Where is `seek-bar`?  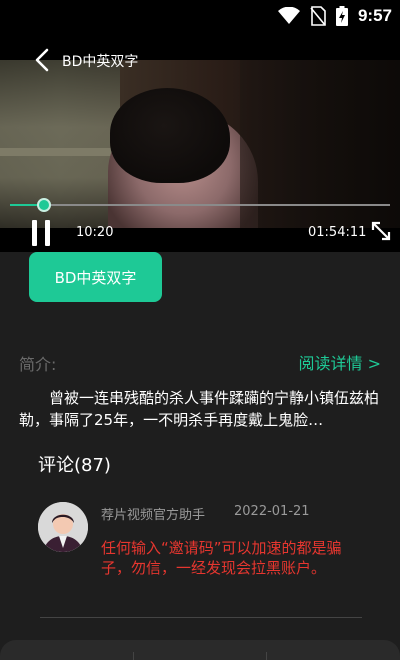
seek-bar is located at coordinates (200, 205).